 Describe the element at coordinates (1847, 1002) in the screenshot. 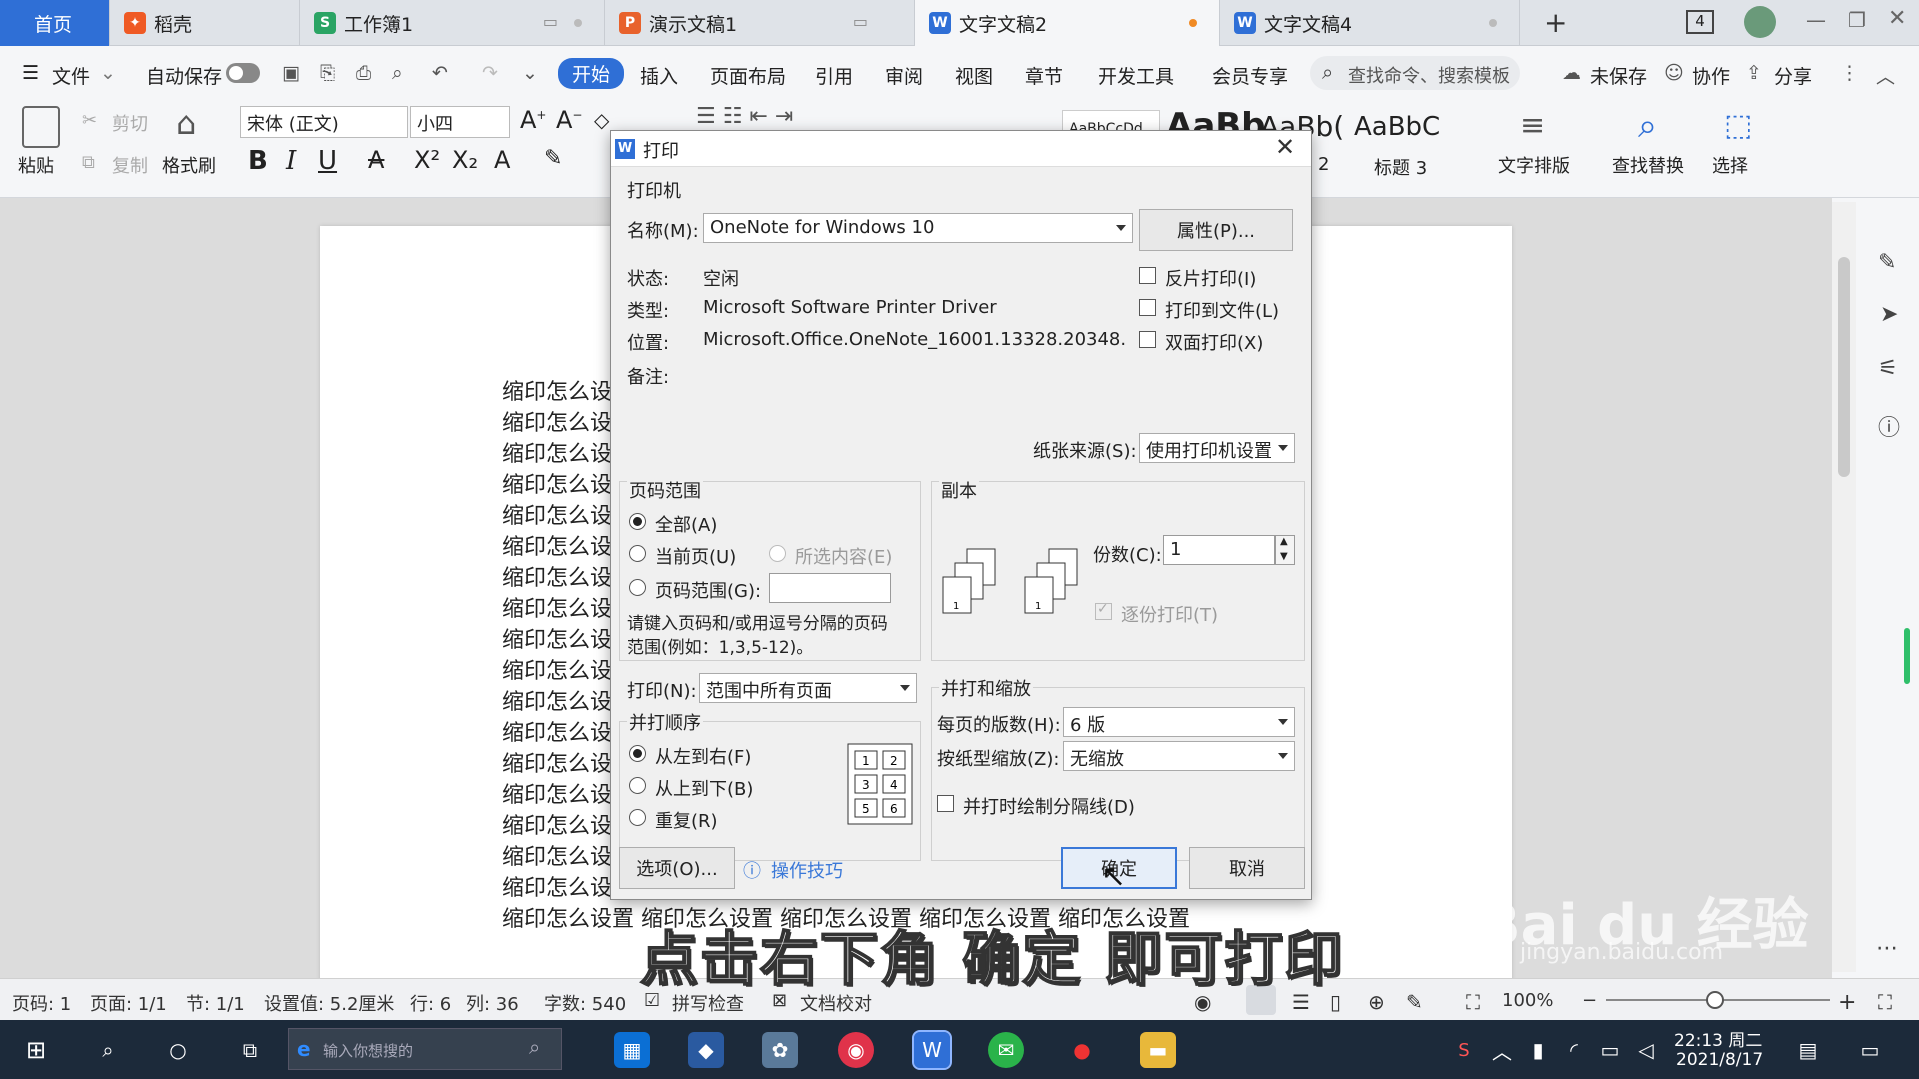

I see `zoom-in-icon: +` at that location.